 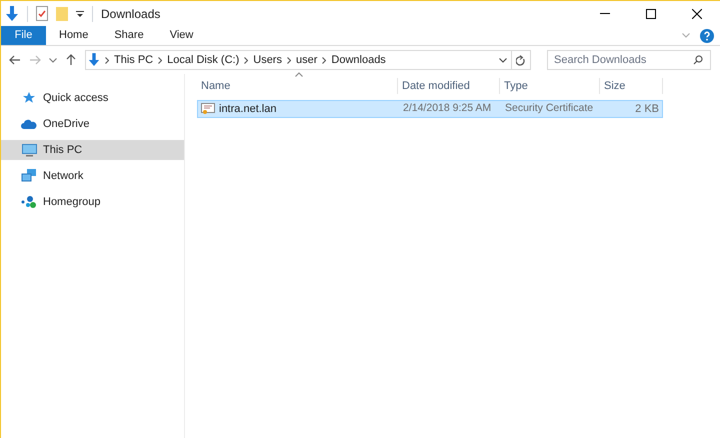 I want to click on table-cell-text: 2/14/2018 9:25 AM, so click(x=447, y=108).